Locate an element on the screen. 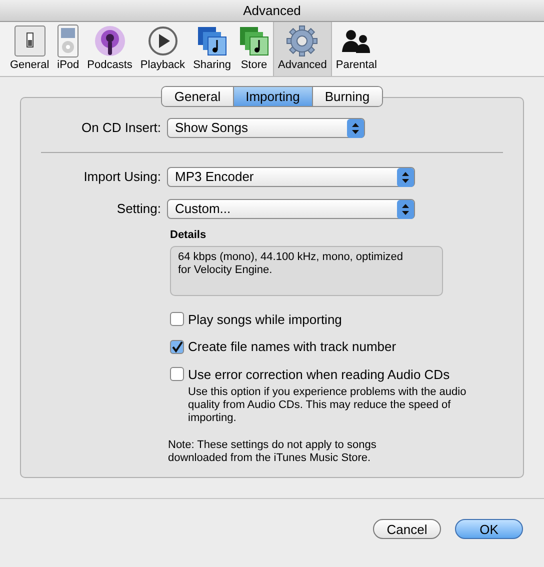 This screenshot has height=567, width=544. play-icon is located at coordinates (163, 41).